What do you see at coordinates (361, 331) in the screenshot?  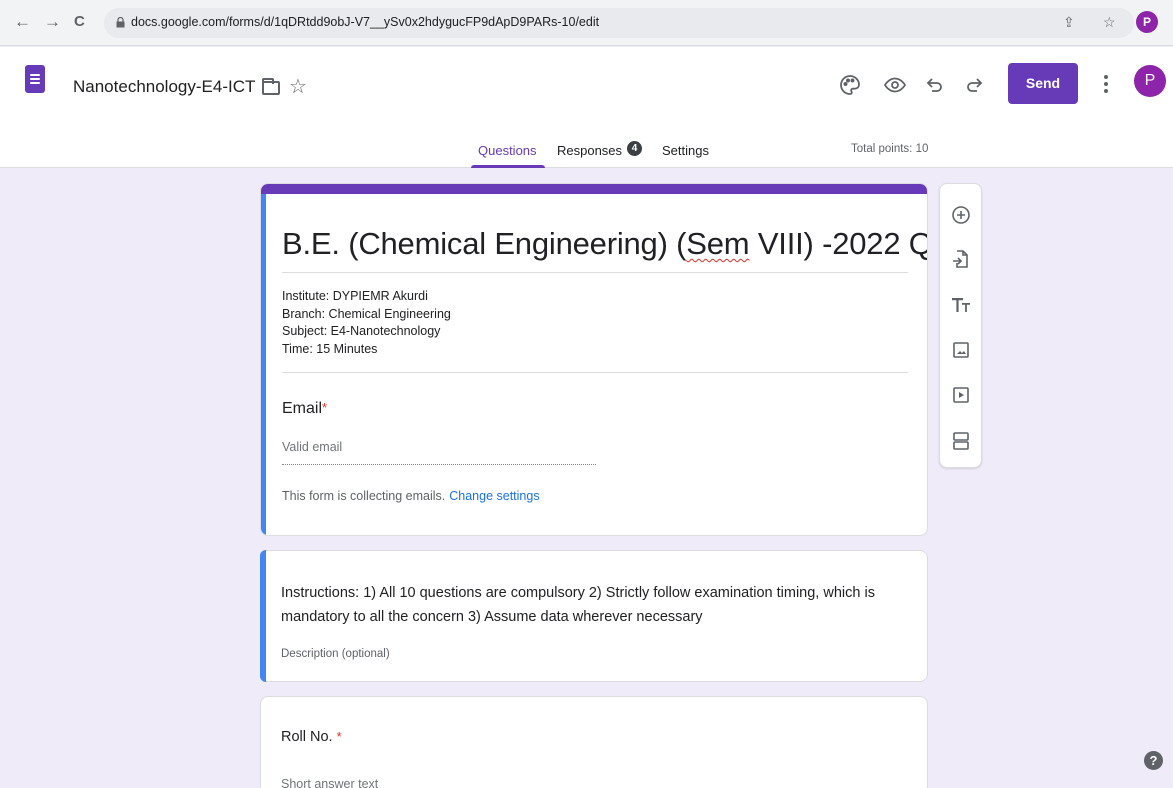 I see `description-line: Subject: E4-Nanotechnology` at bounding box center [361, 331].